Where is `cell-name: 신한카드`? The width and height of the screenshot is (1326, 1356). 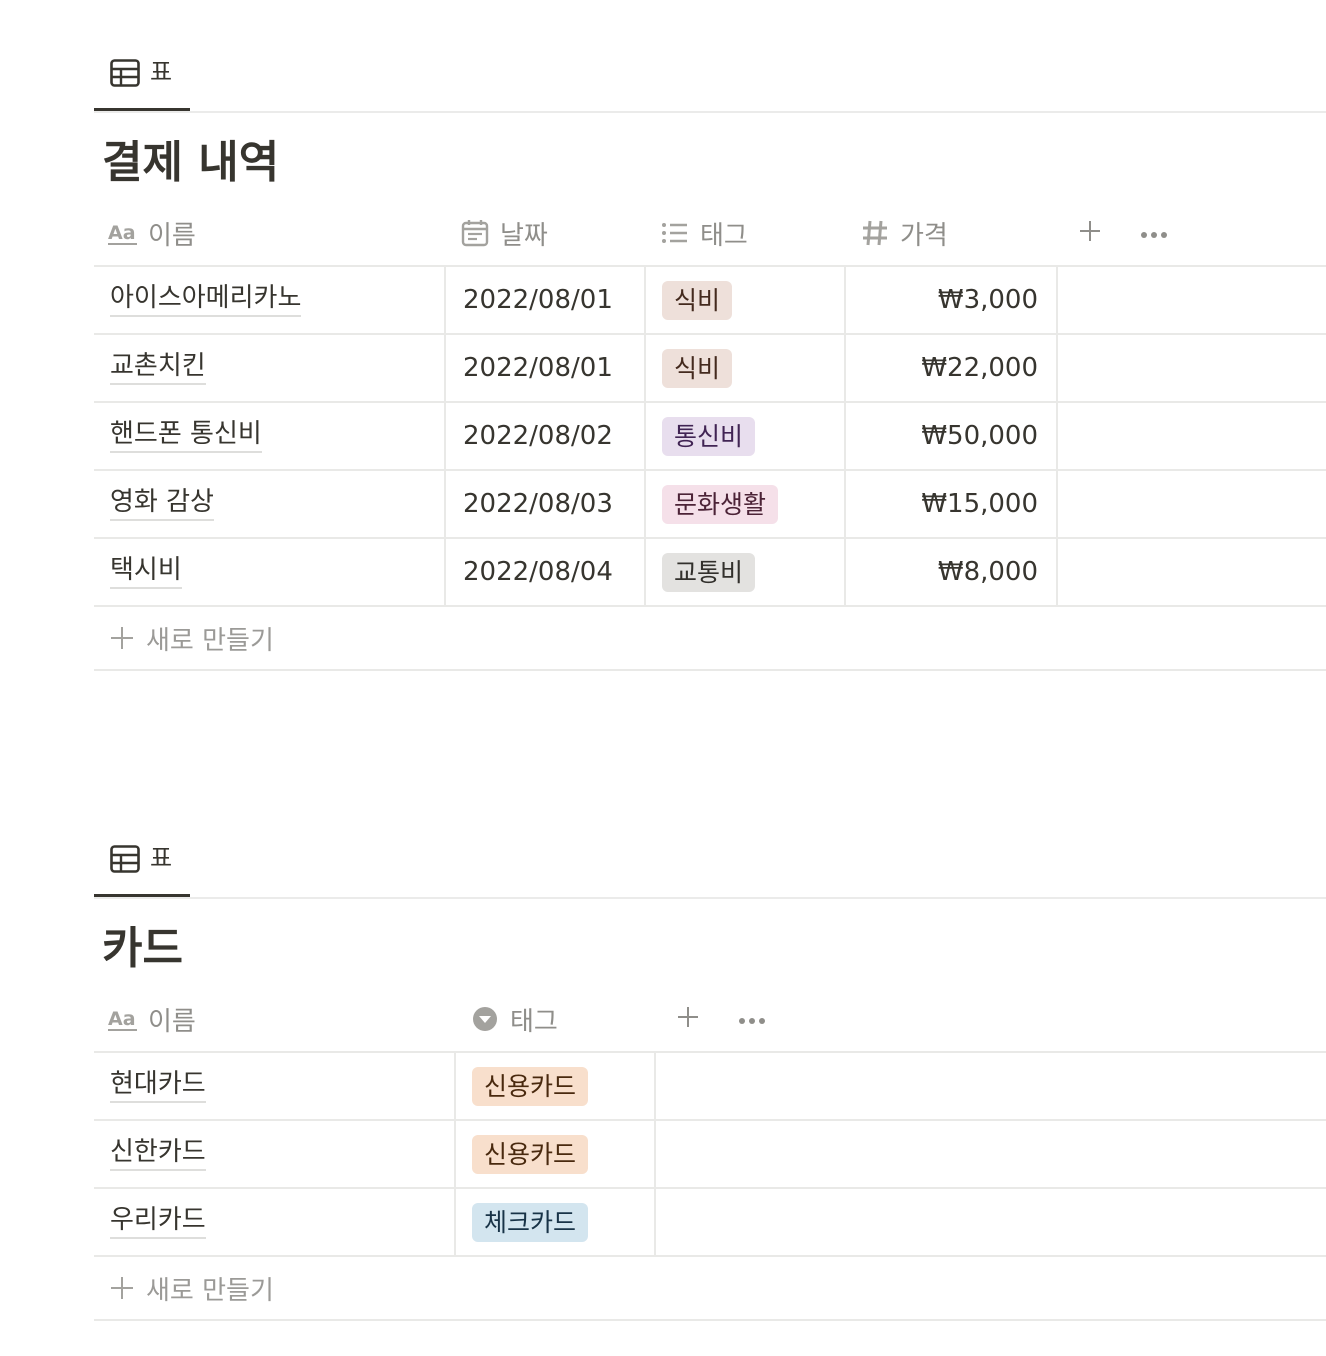 cell-name: 신한카드 is located at coordinates (158, 1154).